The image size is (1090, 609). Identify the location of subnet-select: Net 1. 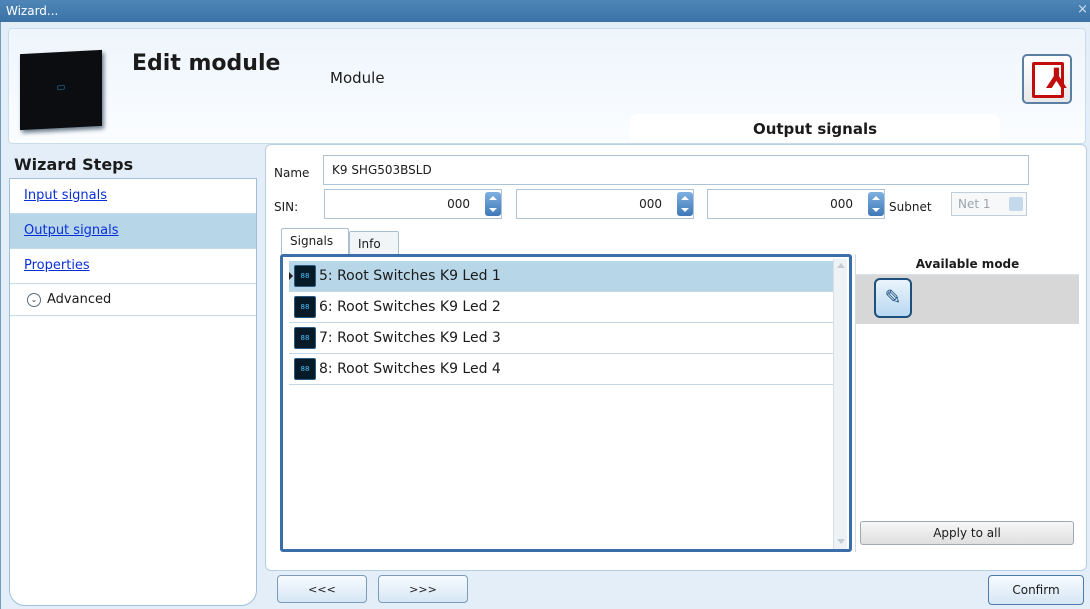
(989, 204).